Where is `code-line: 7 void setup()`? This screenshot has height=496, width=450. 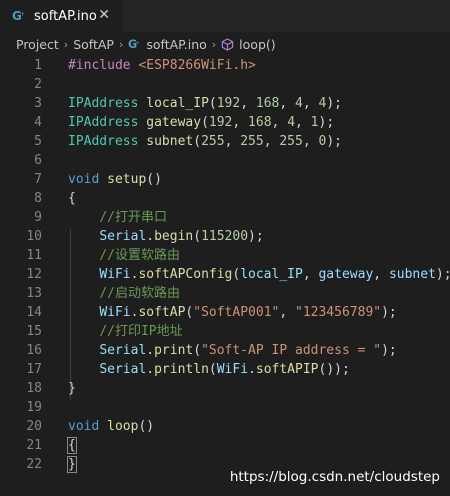 code-line: 7 void setup() is located at coordinates (225, 179).